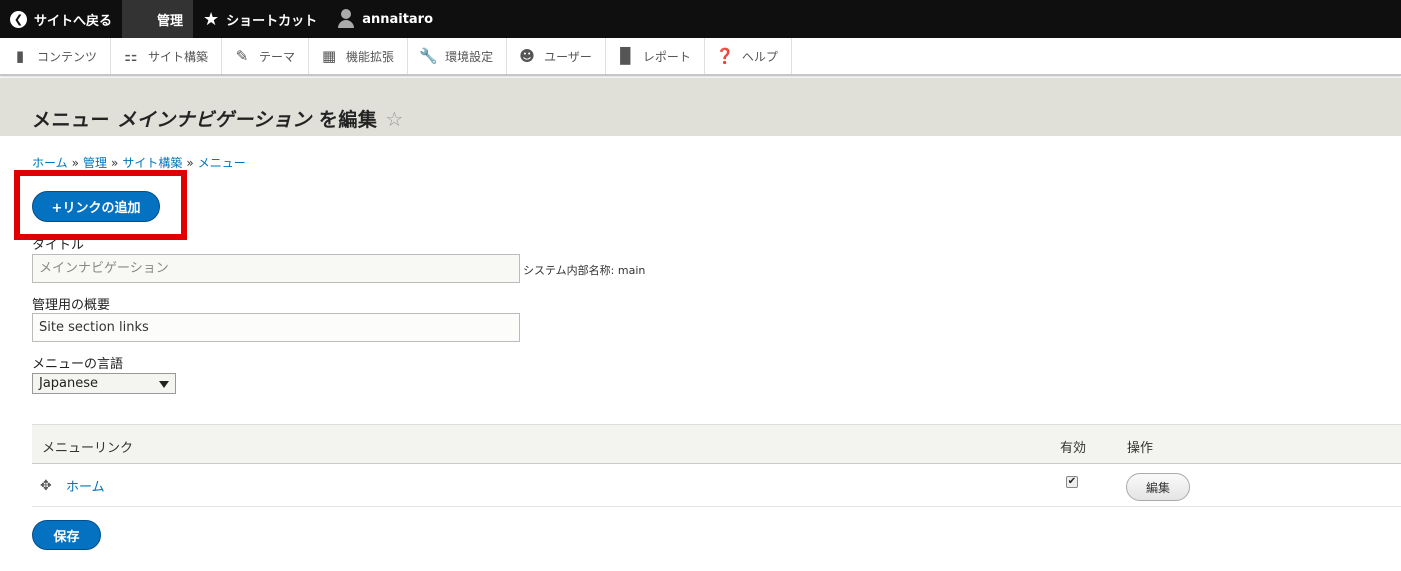 Image resolution: width=1401 pixels, height=571 pixels. What do you see at coordinates (66, 535) in the screenshot?
I see `save-button: 保存` at bounding box center [66, 535].